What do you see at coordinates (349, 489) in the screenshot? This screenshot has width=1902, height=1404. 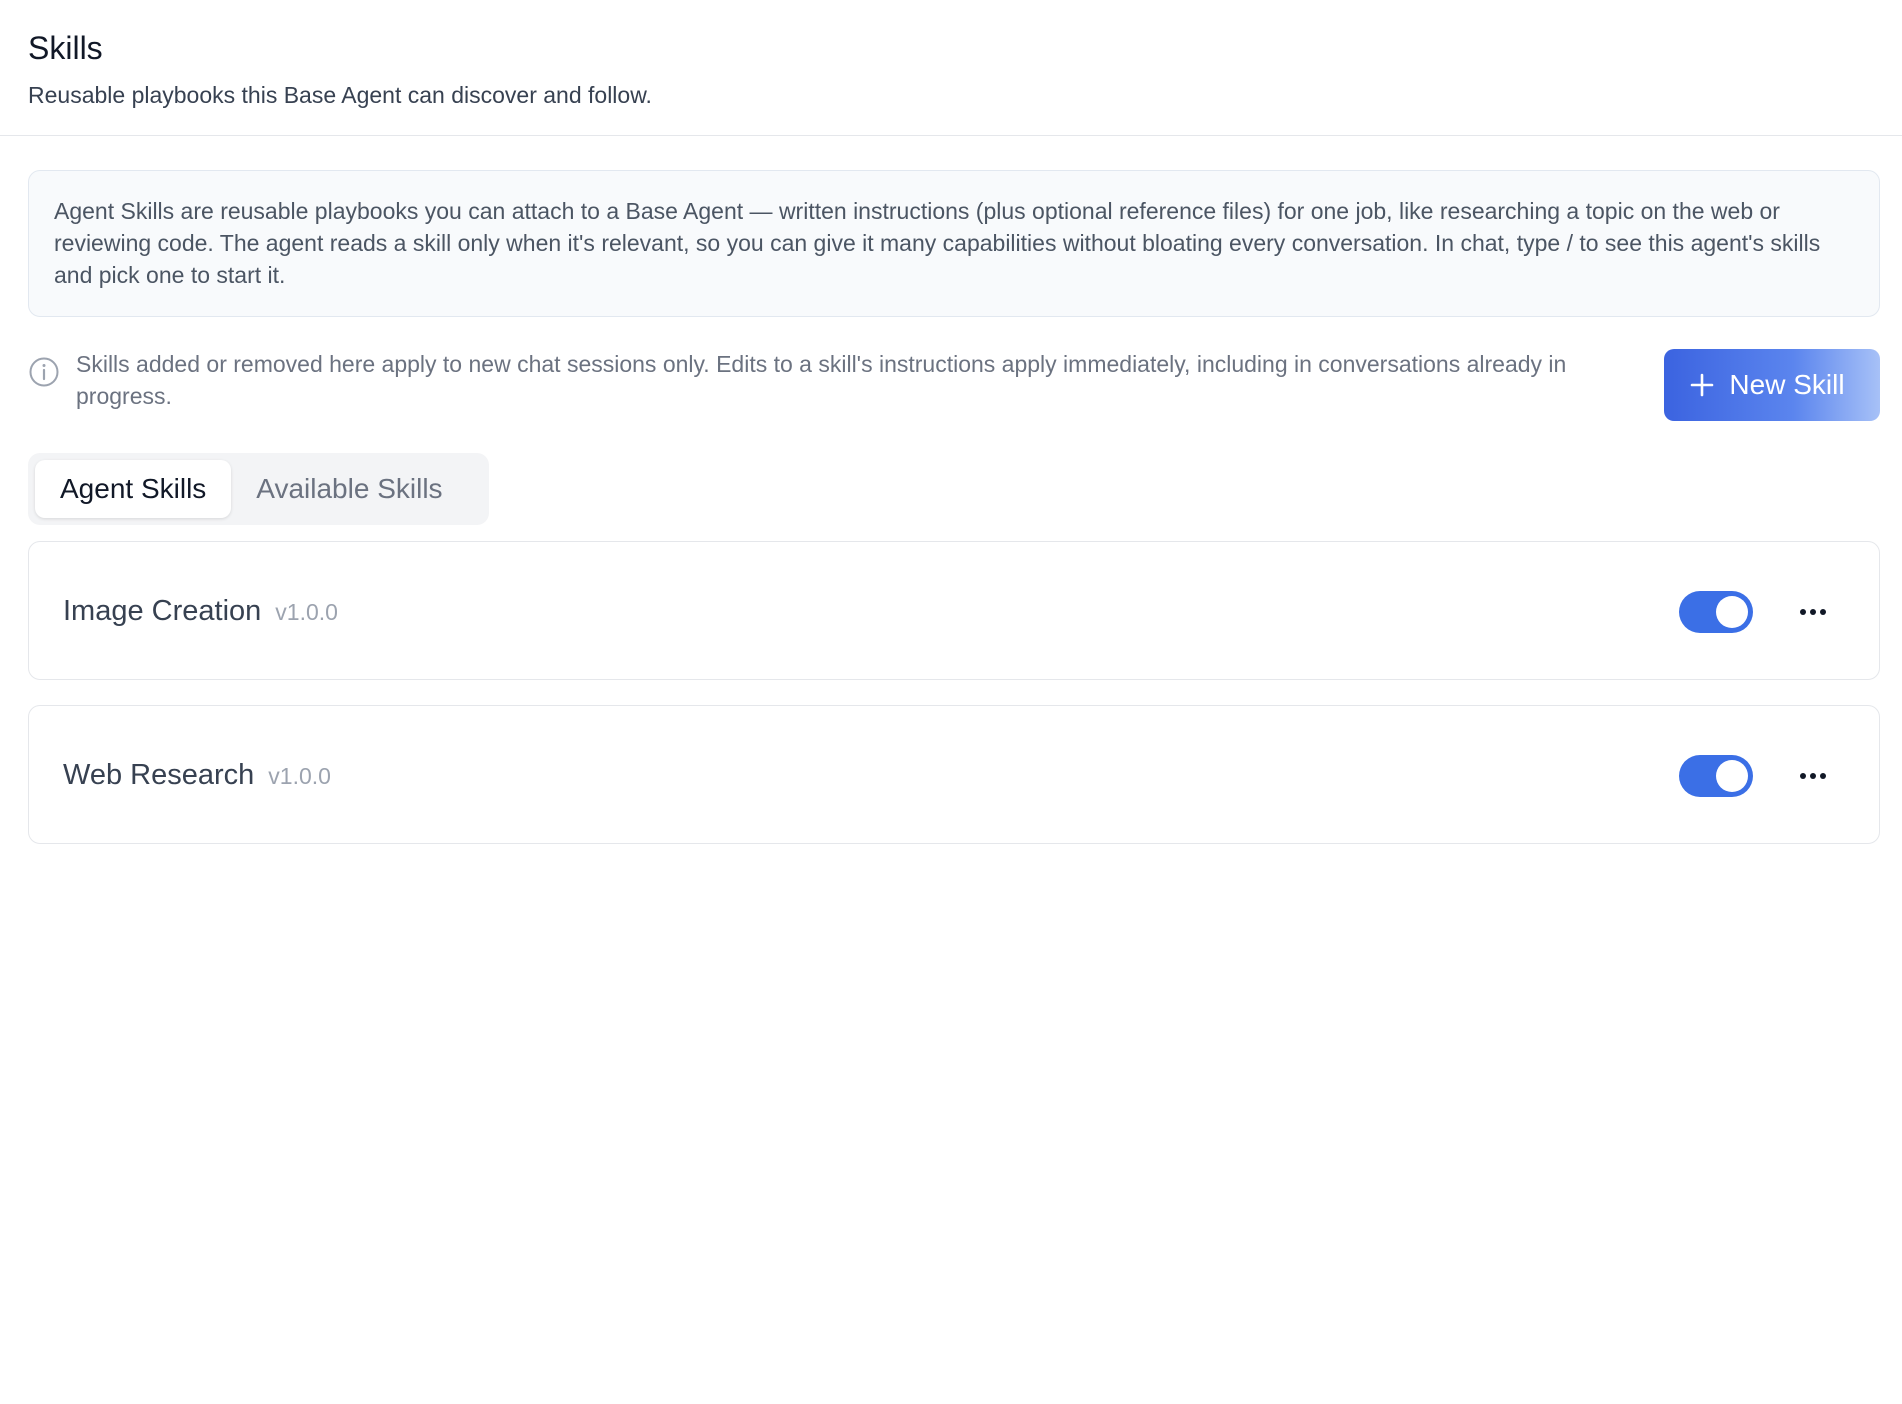 I see `tab-available-skills: Available Skills` at bounding box center [349, 489].